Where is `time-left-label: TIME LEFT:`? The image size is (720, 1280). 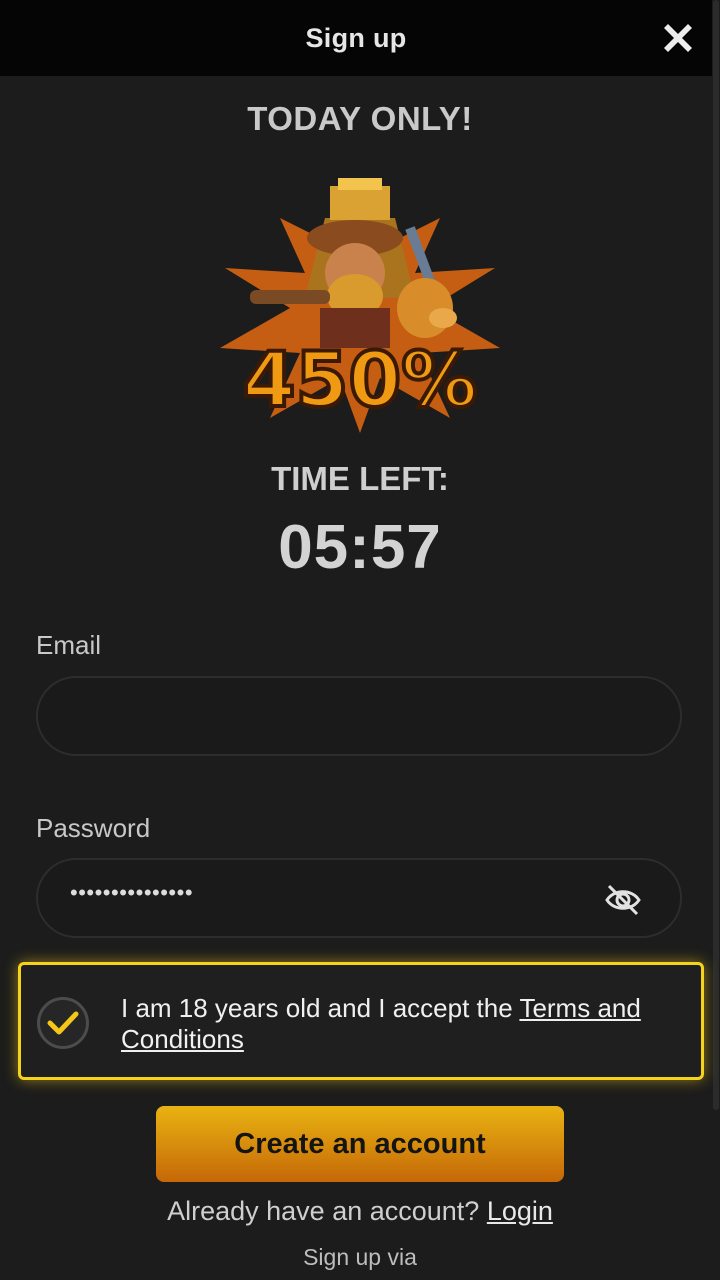 time-left-label: TIME LEFT: is located at coordinates (360, 478).